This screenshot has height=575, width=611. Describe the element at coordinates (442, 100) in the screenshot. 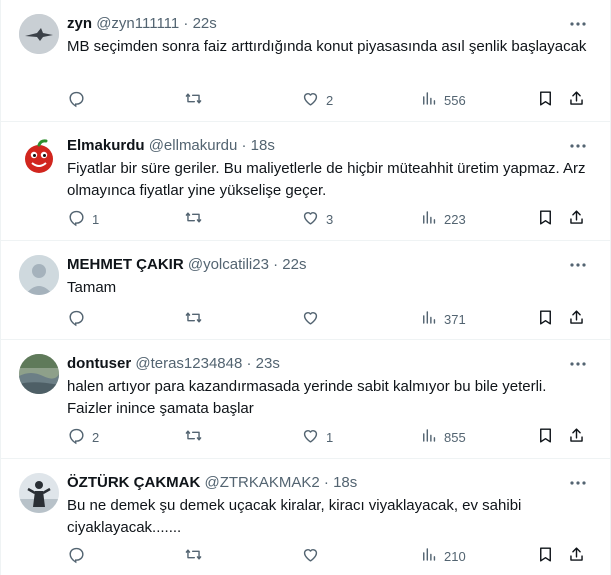

I see `views-button: 556` at that location.